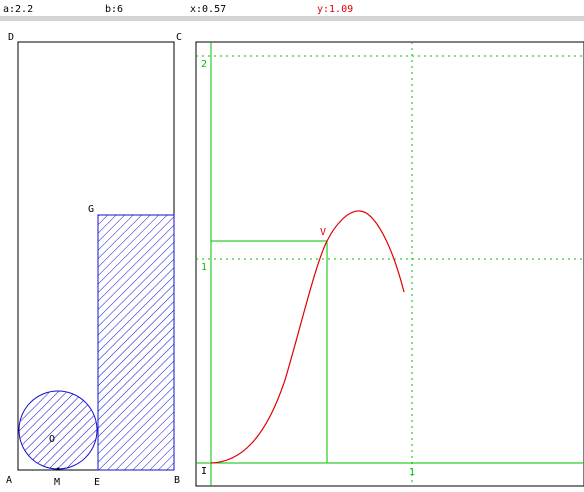 The width and height of the screenshot is (584, 492). Describe the element at coordinates (97, 482) in the screenshot. I see `label-point-e: E` at that location.